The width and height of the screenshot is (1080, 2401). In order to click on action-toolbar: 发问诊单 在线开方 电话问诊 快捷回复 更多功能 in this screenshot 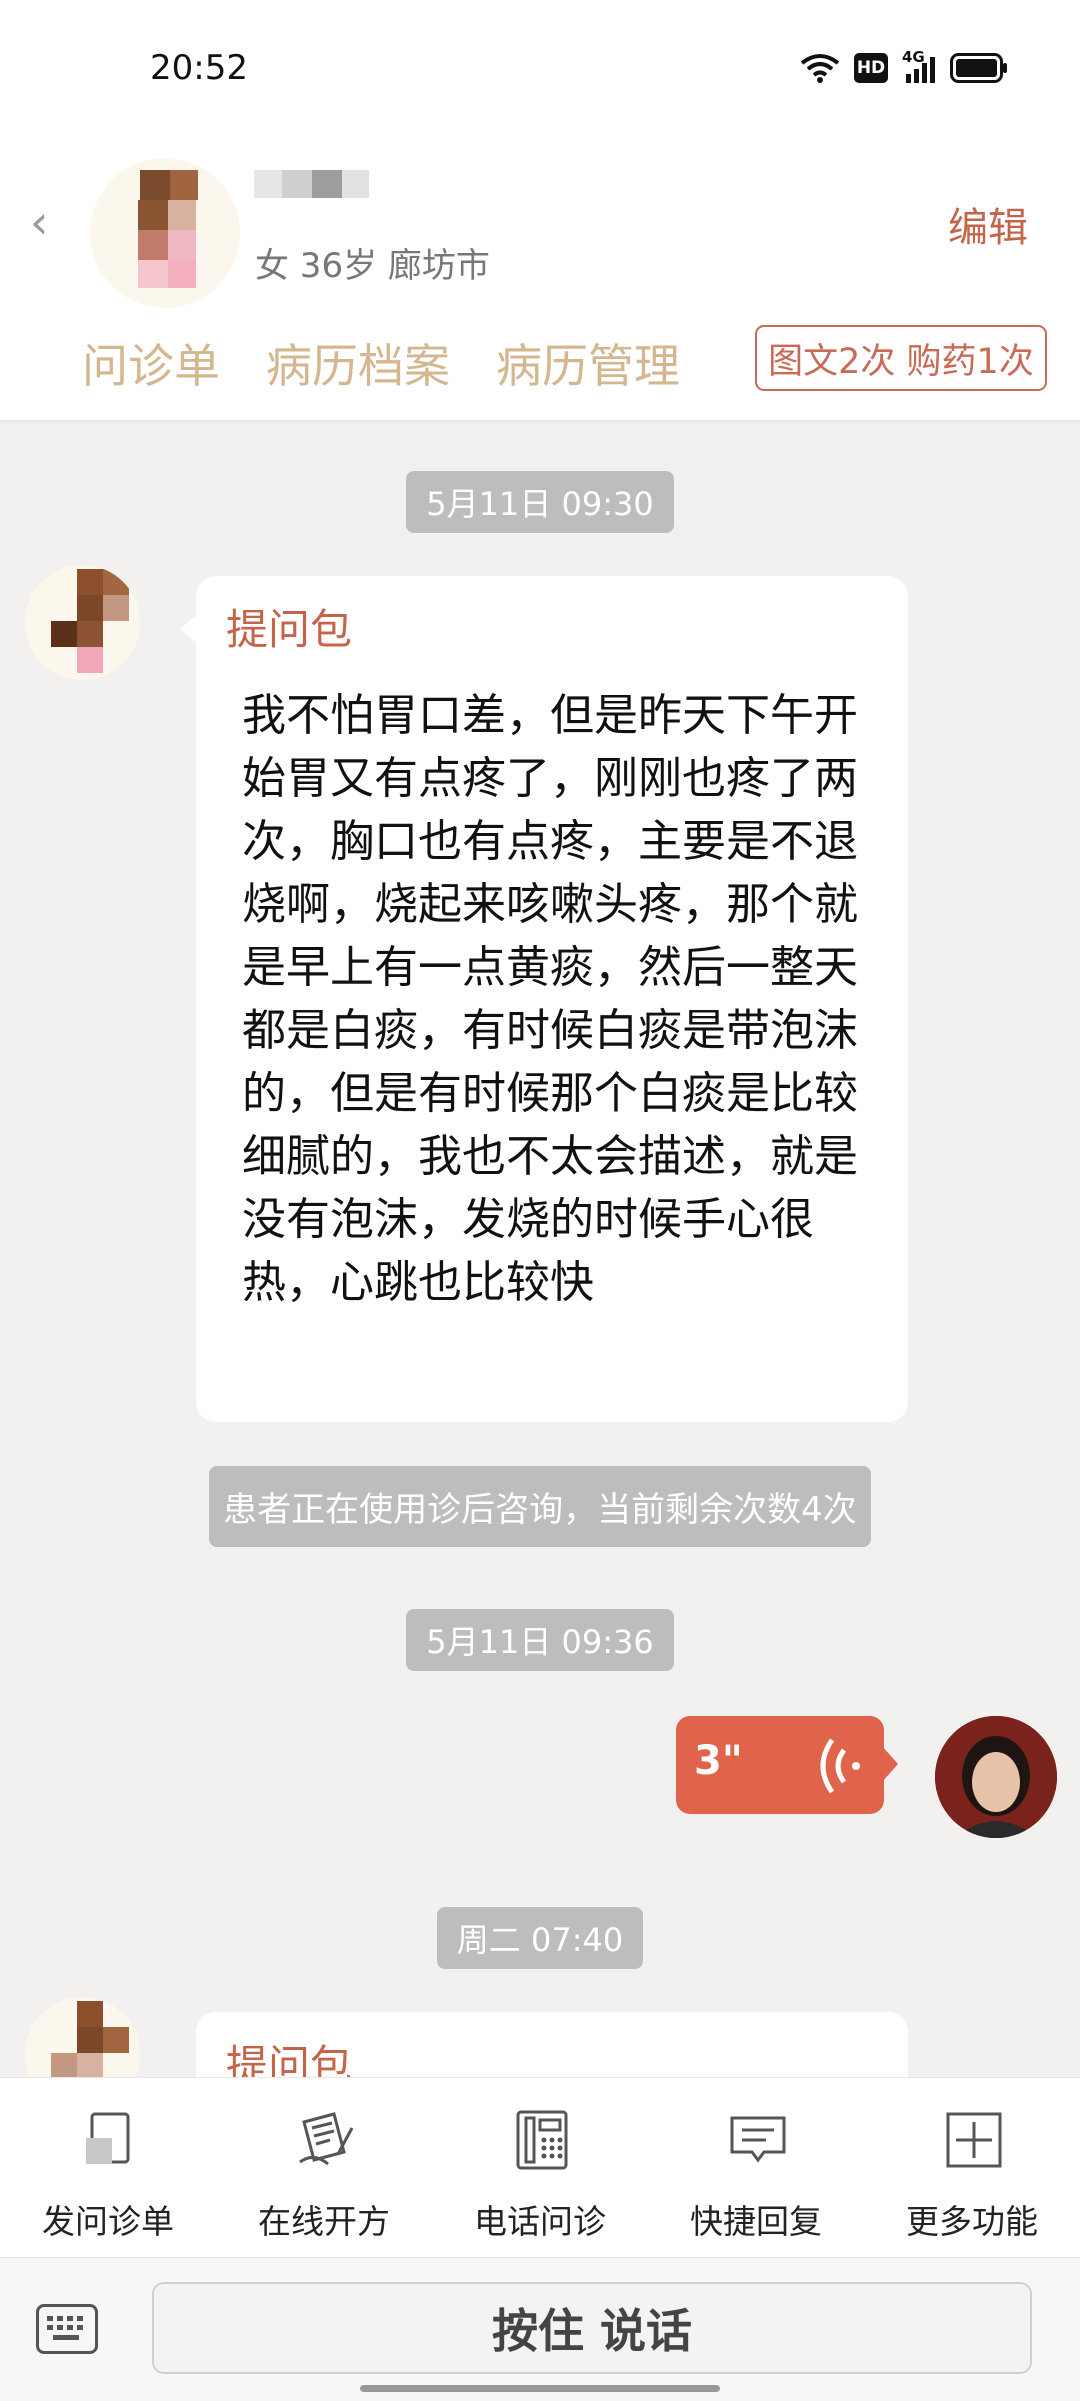, I will do `click(540, 2167)`.